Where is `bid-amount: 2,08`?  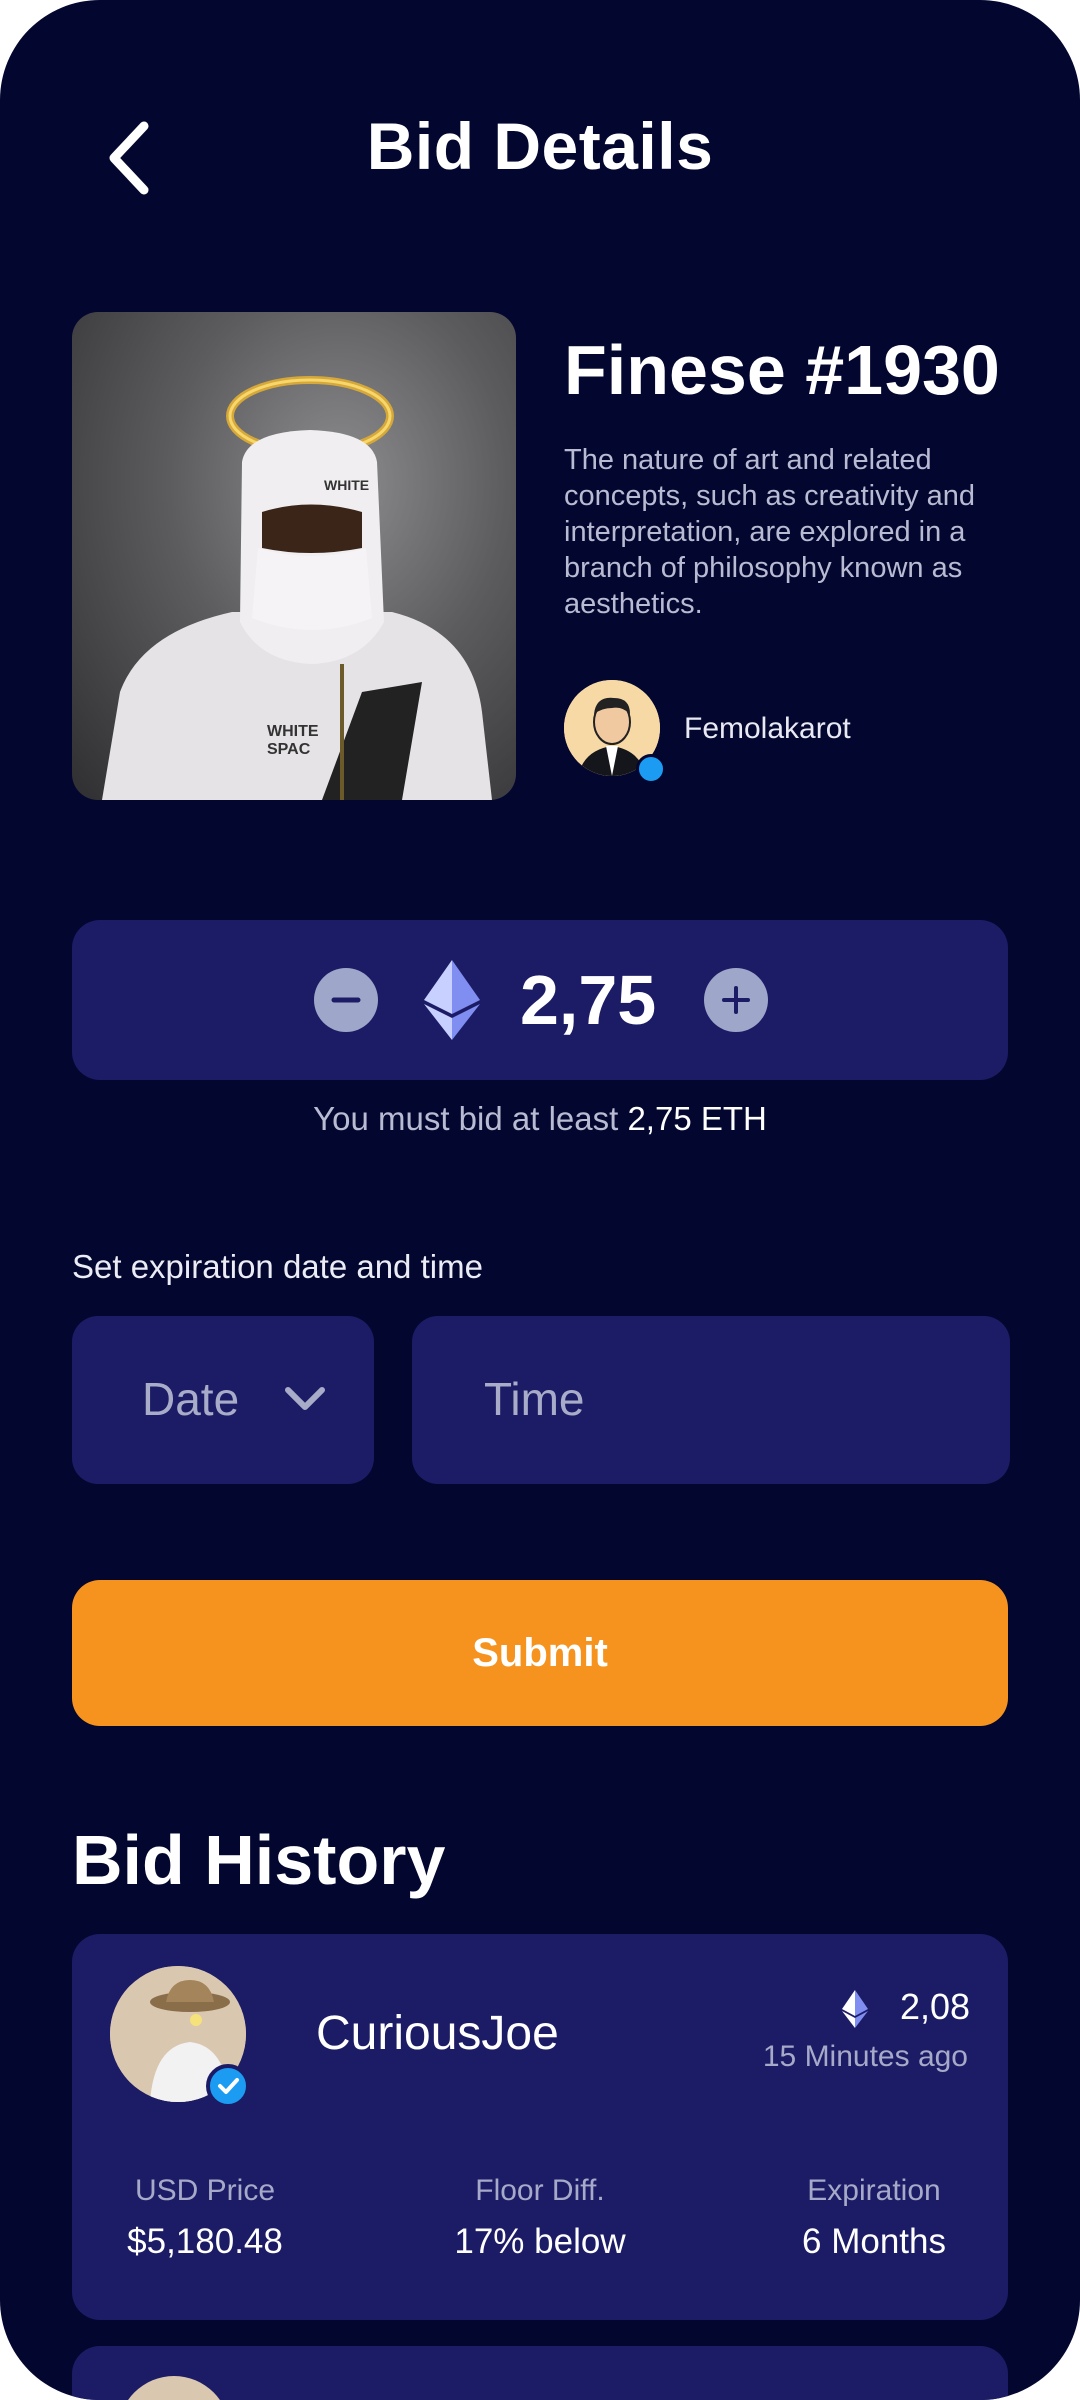 bid-amount: 2,08 is located at coordinates (935, 2006).